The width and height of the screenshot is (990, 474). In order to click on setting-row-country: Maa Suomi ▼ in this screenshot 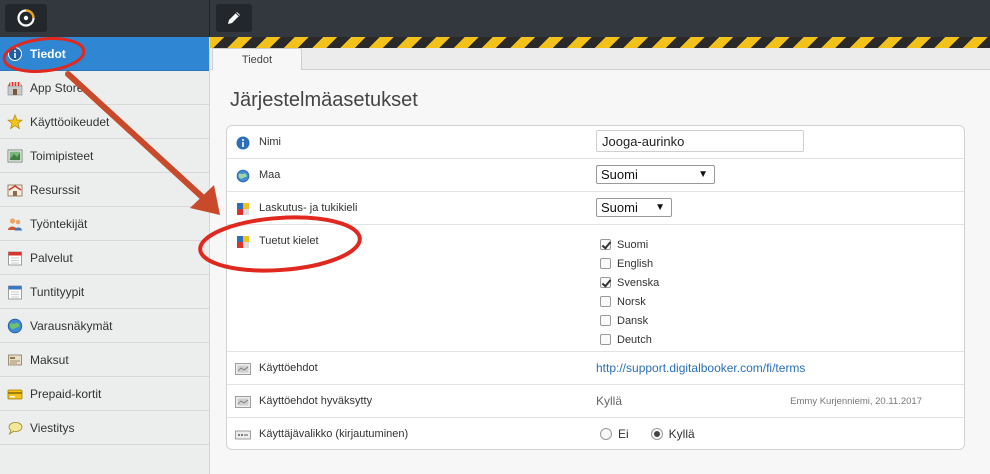, I will do `click(595, 175)`.